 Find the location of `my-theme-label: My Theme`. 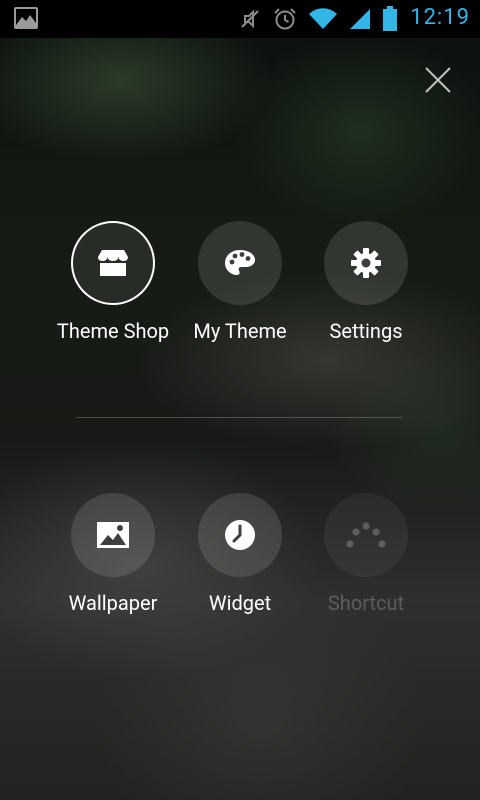

my-theme-label: My Theme is located at coordinates (240, 331).